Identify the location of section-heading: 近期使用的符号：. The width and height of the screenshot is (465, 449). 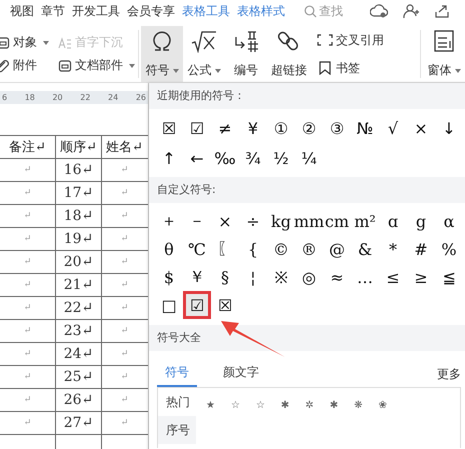
(307, 96).